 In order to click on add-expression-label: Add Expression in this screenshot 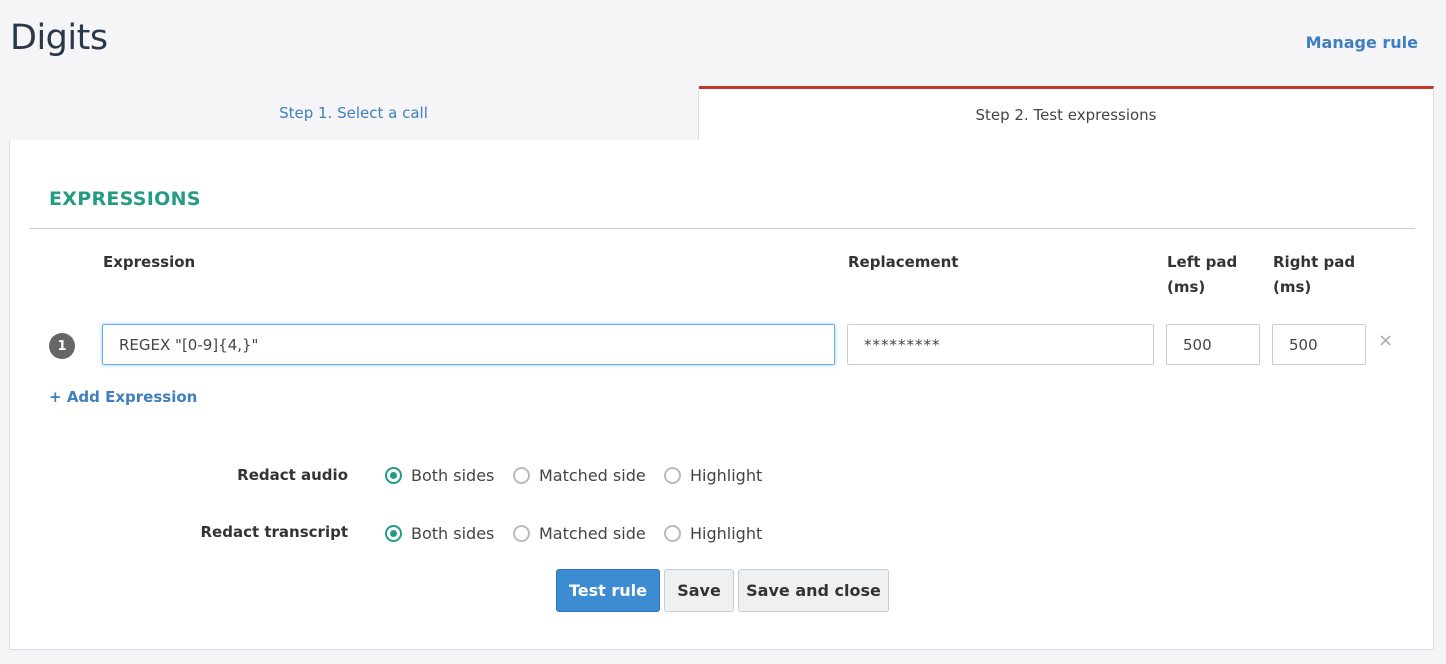, I will do `click(132, 397)`.